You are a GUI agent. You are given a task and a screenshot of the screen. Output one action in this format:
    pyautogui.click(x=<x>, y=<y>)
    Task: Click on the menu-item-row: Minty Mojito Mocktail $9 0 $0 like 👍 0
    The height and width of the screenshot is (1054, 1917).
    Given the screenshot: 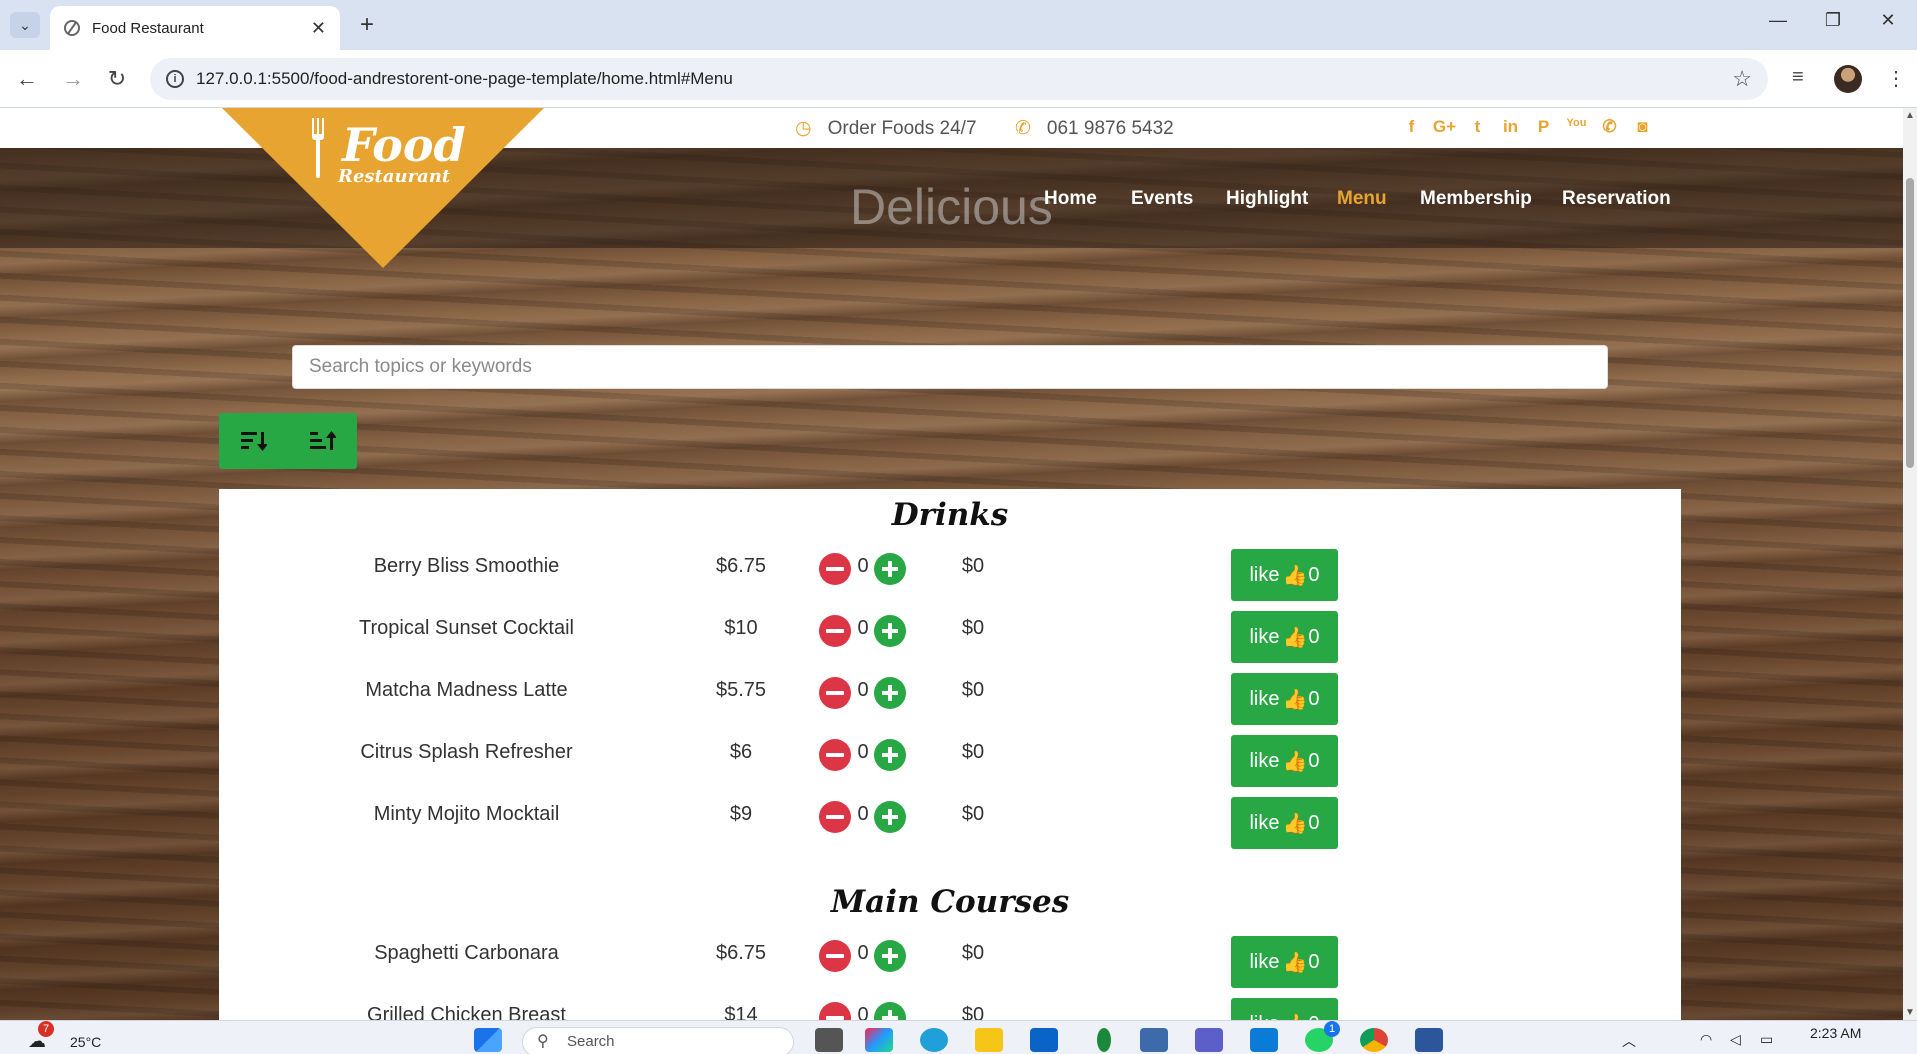 What is the action you would take?
    pyautogui.click(x=950, y=820)
    